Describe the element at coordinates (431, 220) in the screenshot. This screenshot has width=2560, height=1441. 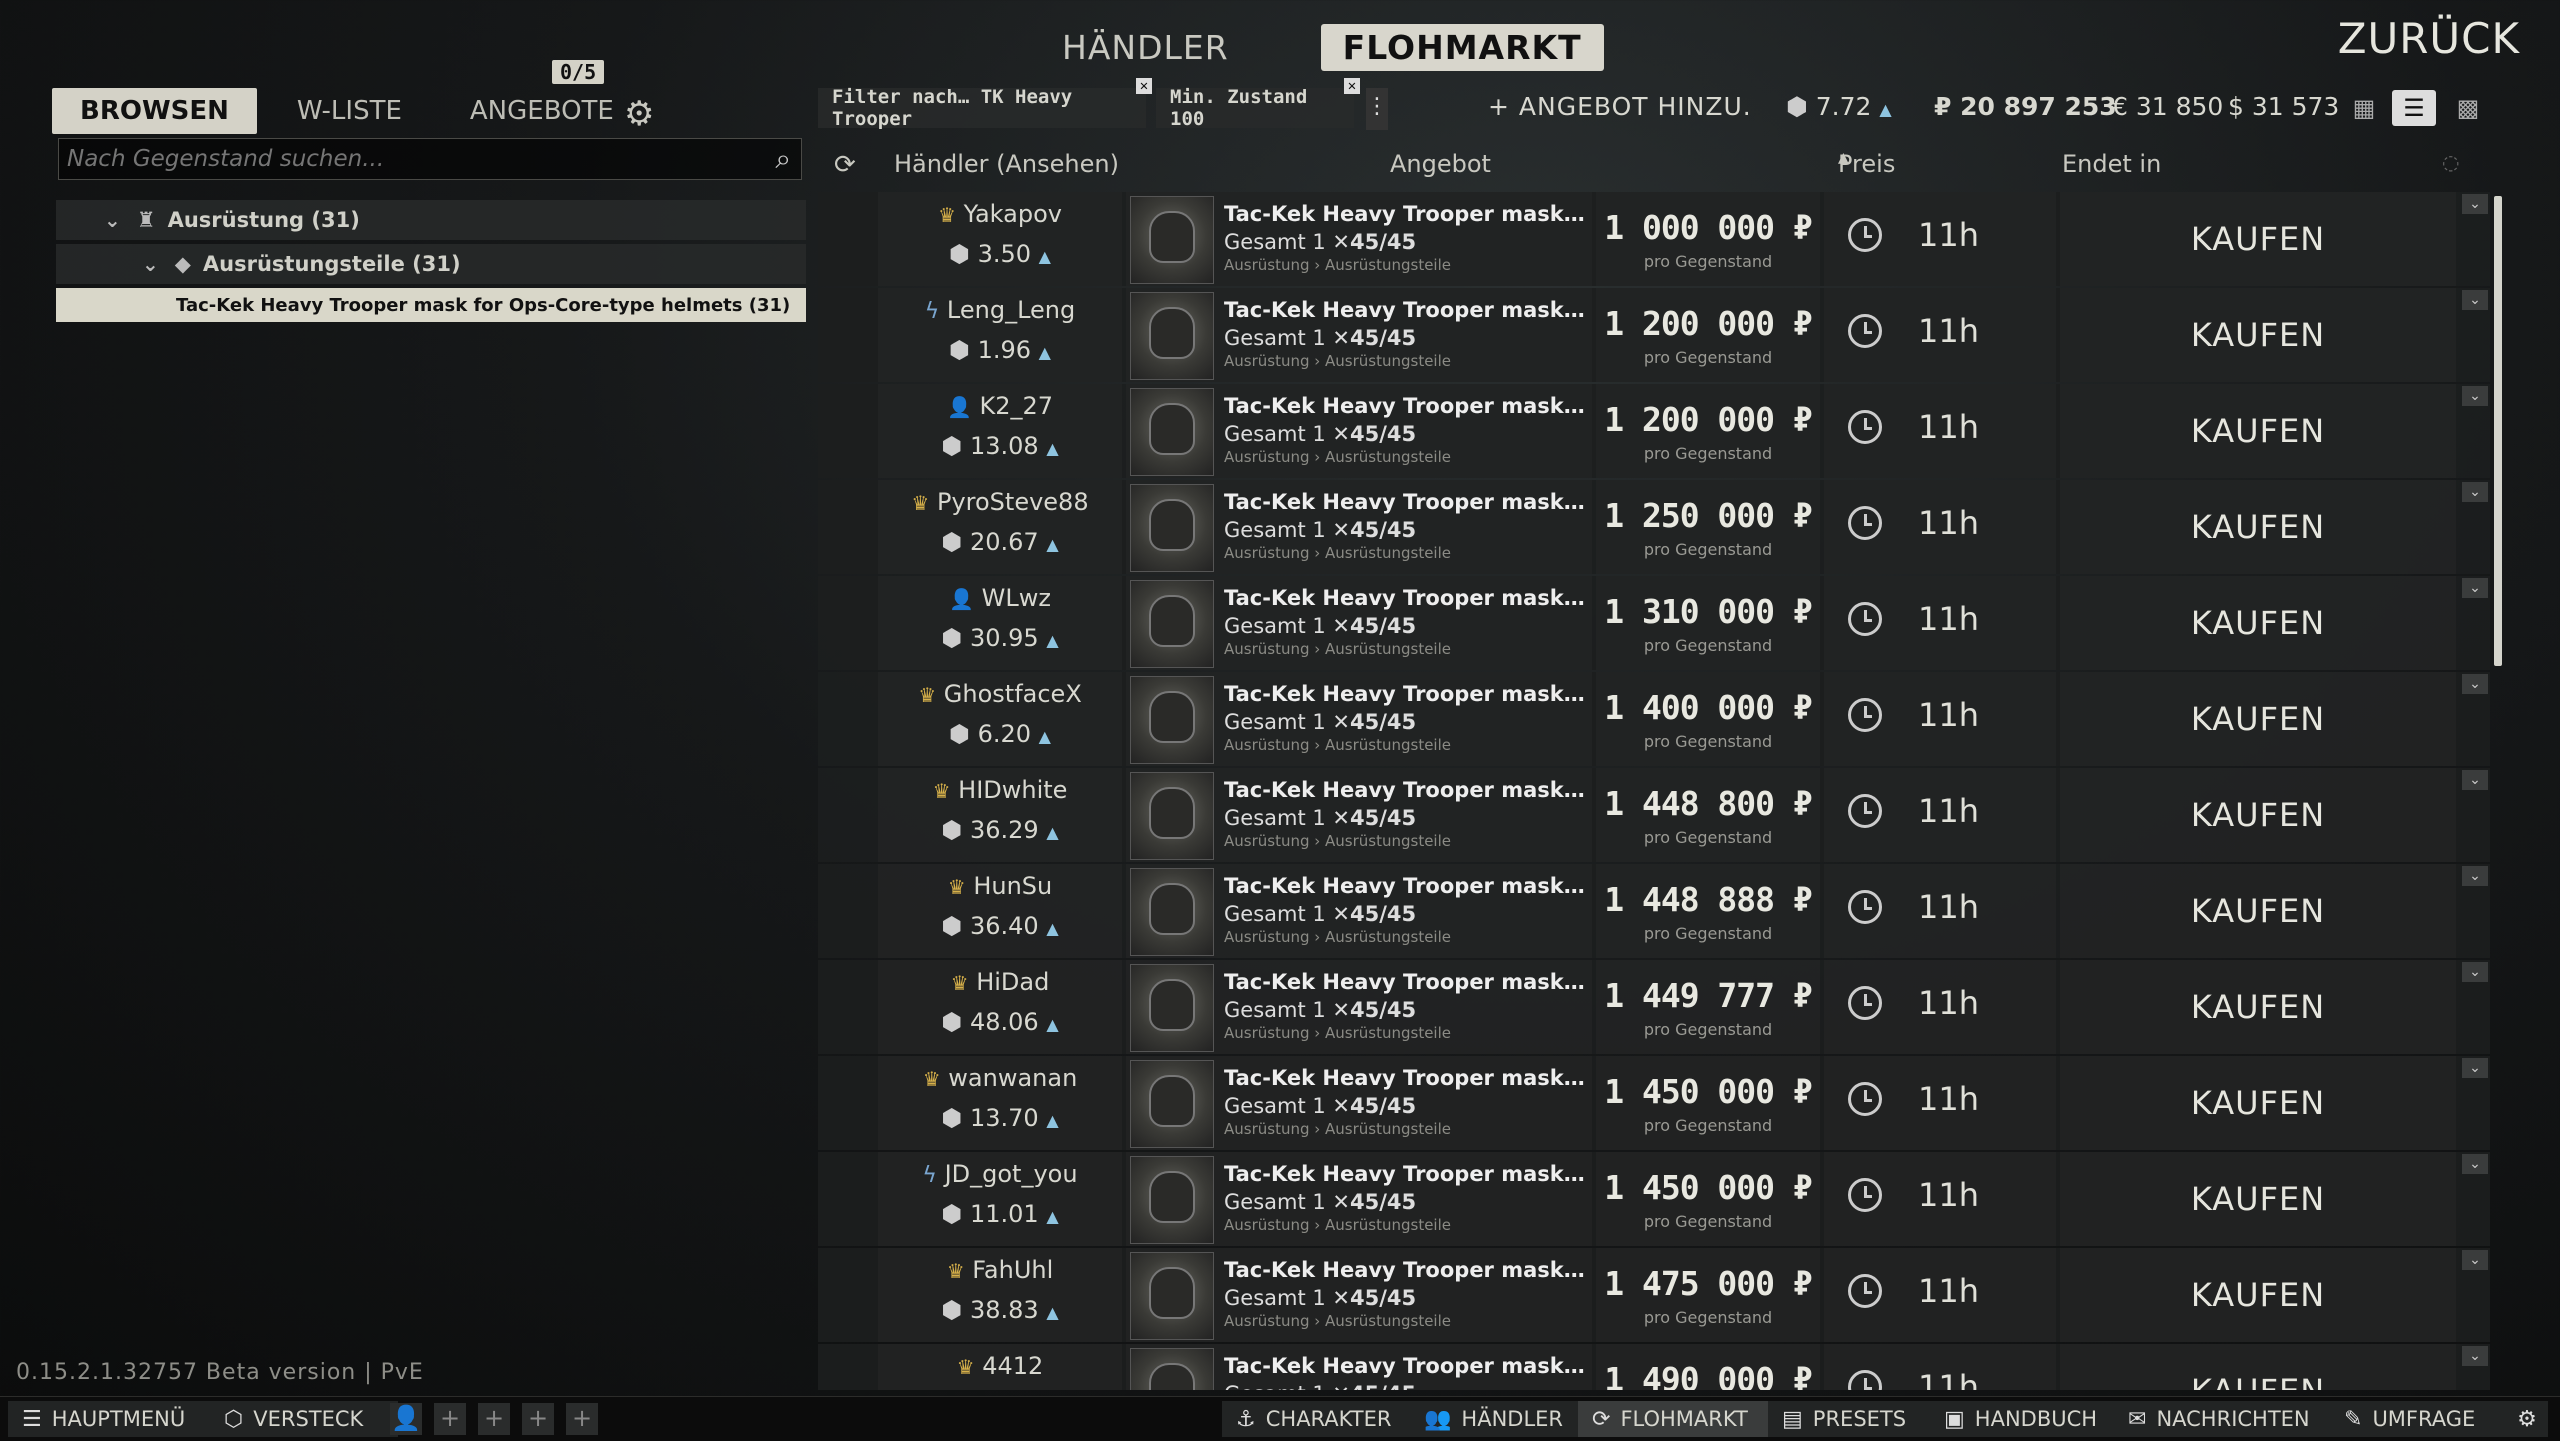
I see `tree-category: ⌄ ♜ Ausrüstung (31)` at that location.